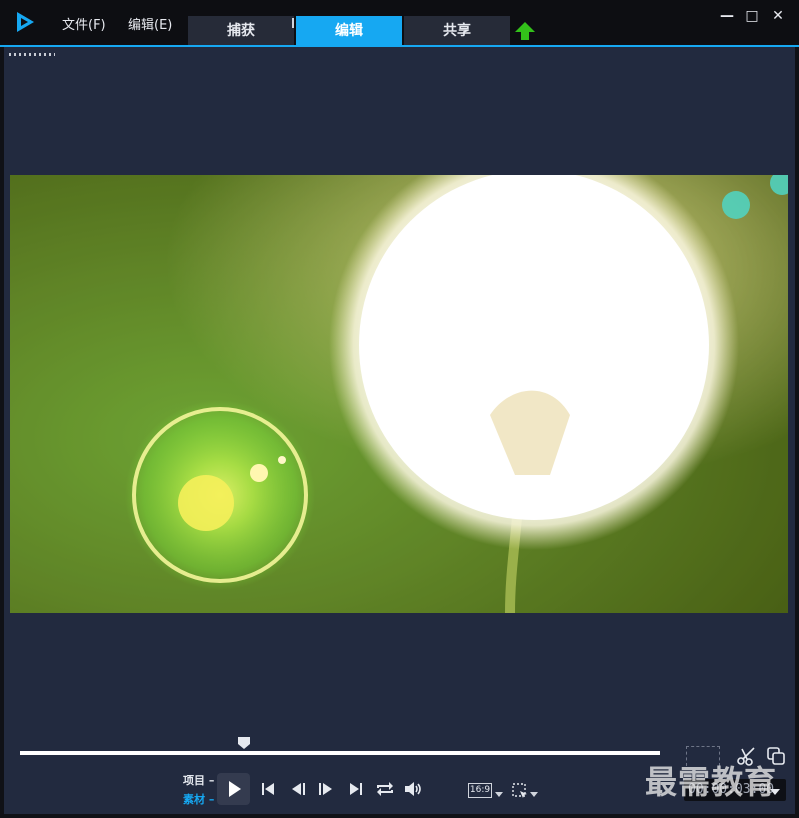 This screenshot has height=818, width=799. What do you see at coordinates (480, 790) in the screenshot?
I see `aspect-ratio-button: 16:9` at bounding box center [480, 790].